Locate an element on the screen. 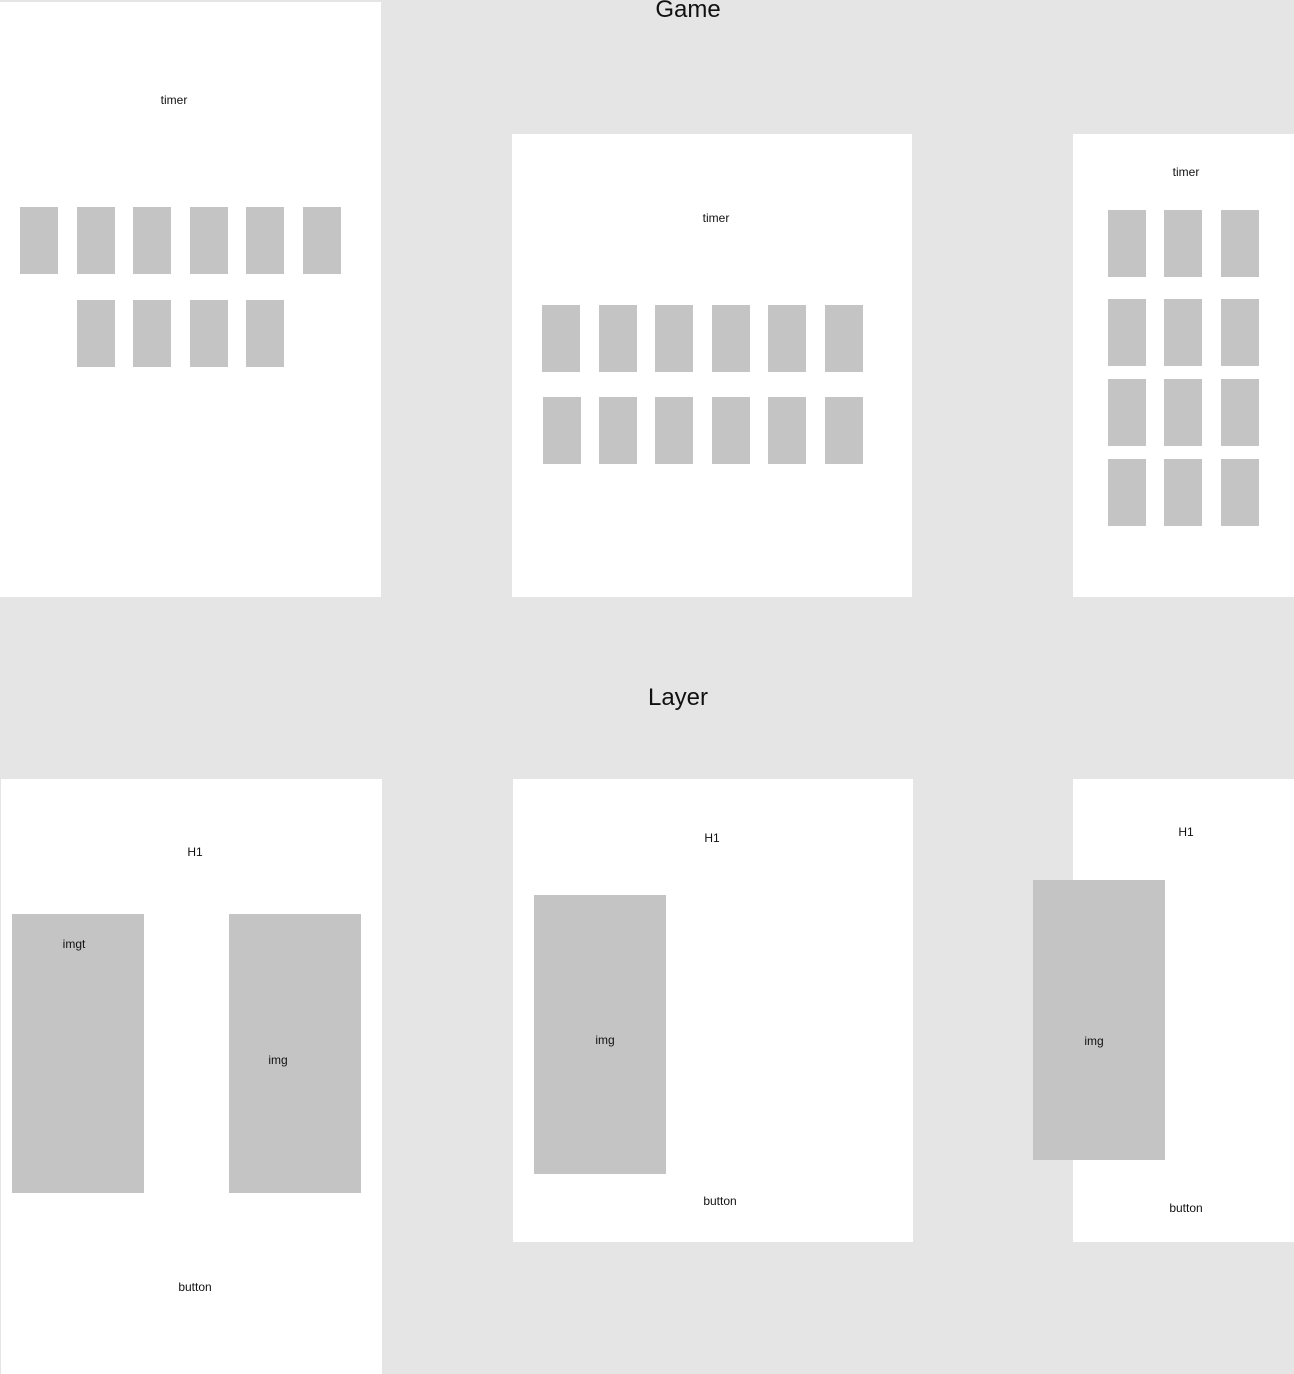  game-mobile-frame: timer is located at coordinates (1183, 365).